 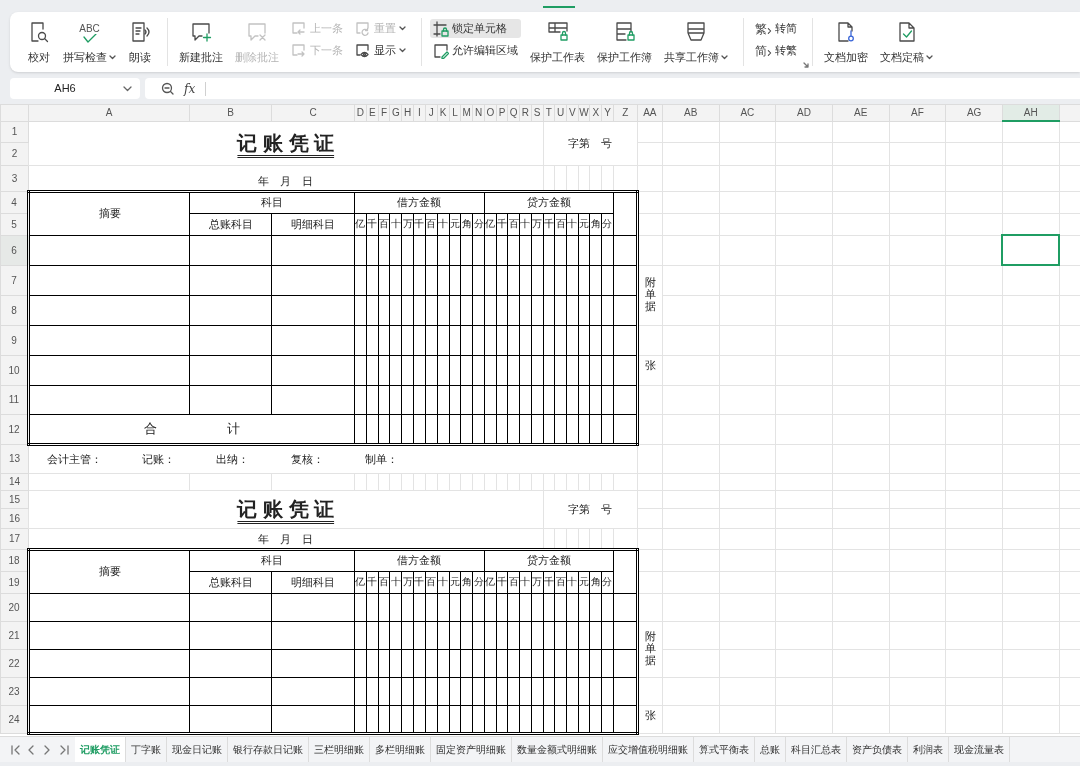 I want to click on column-header: AA, so click(x=650, y=112).